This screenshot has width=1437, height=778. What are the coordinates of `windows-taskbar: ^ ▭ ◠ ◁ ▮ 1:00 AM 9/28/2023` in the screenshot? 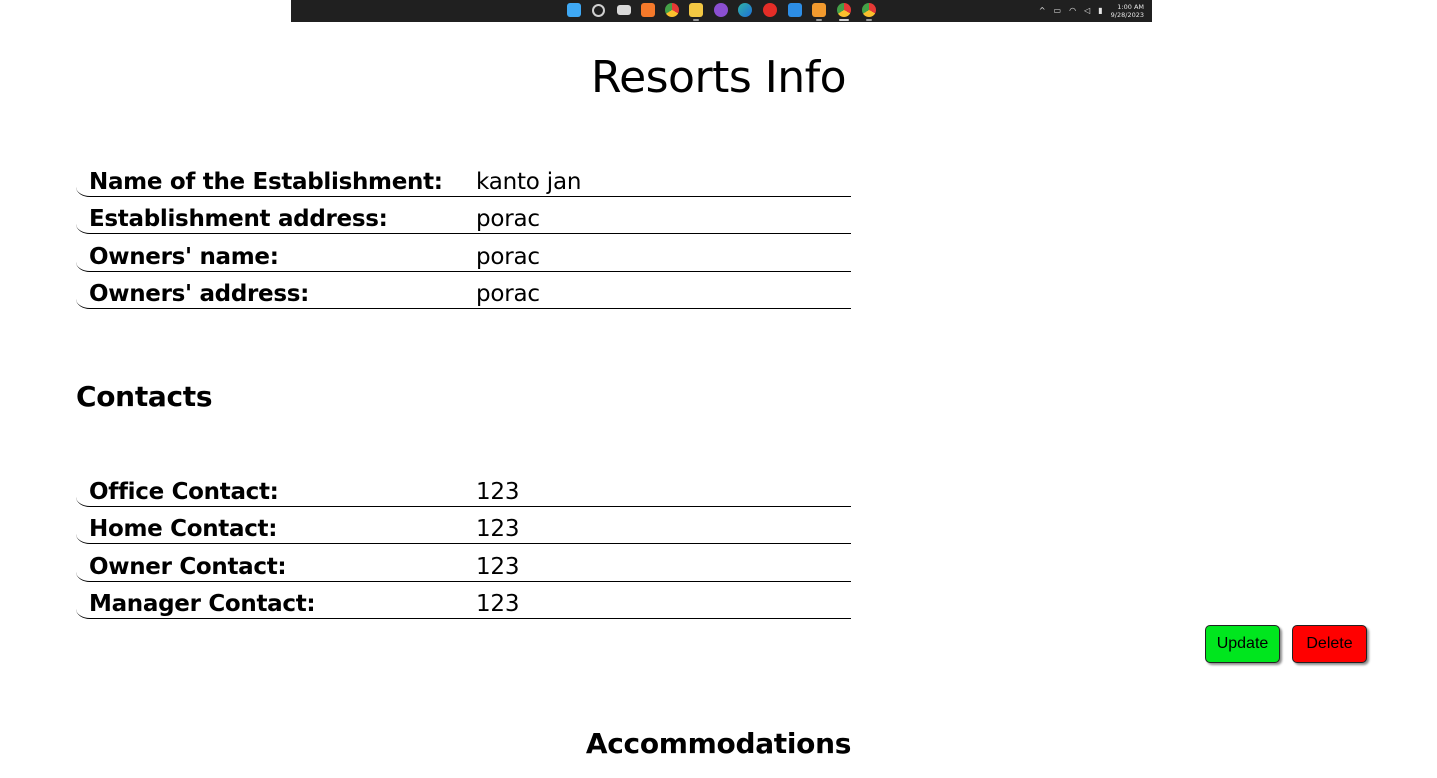 It's located at (721, 11).